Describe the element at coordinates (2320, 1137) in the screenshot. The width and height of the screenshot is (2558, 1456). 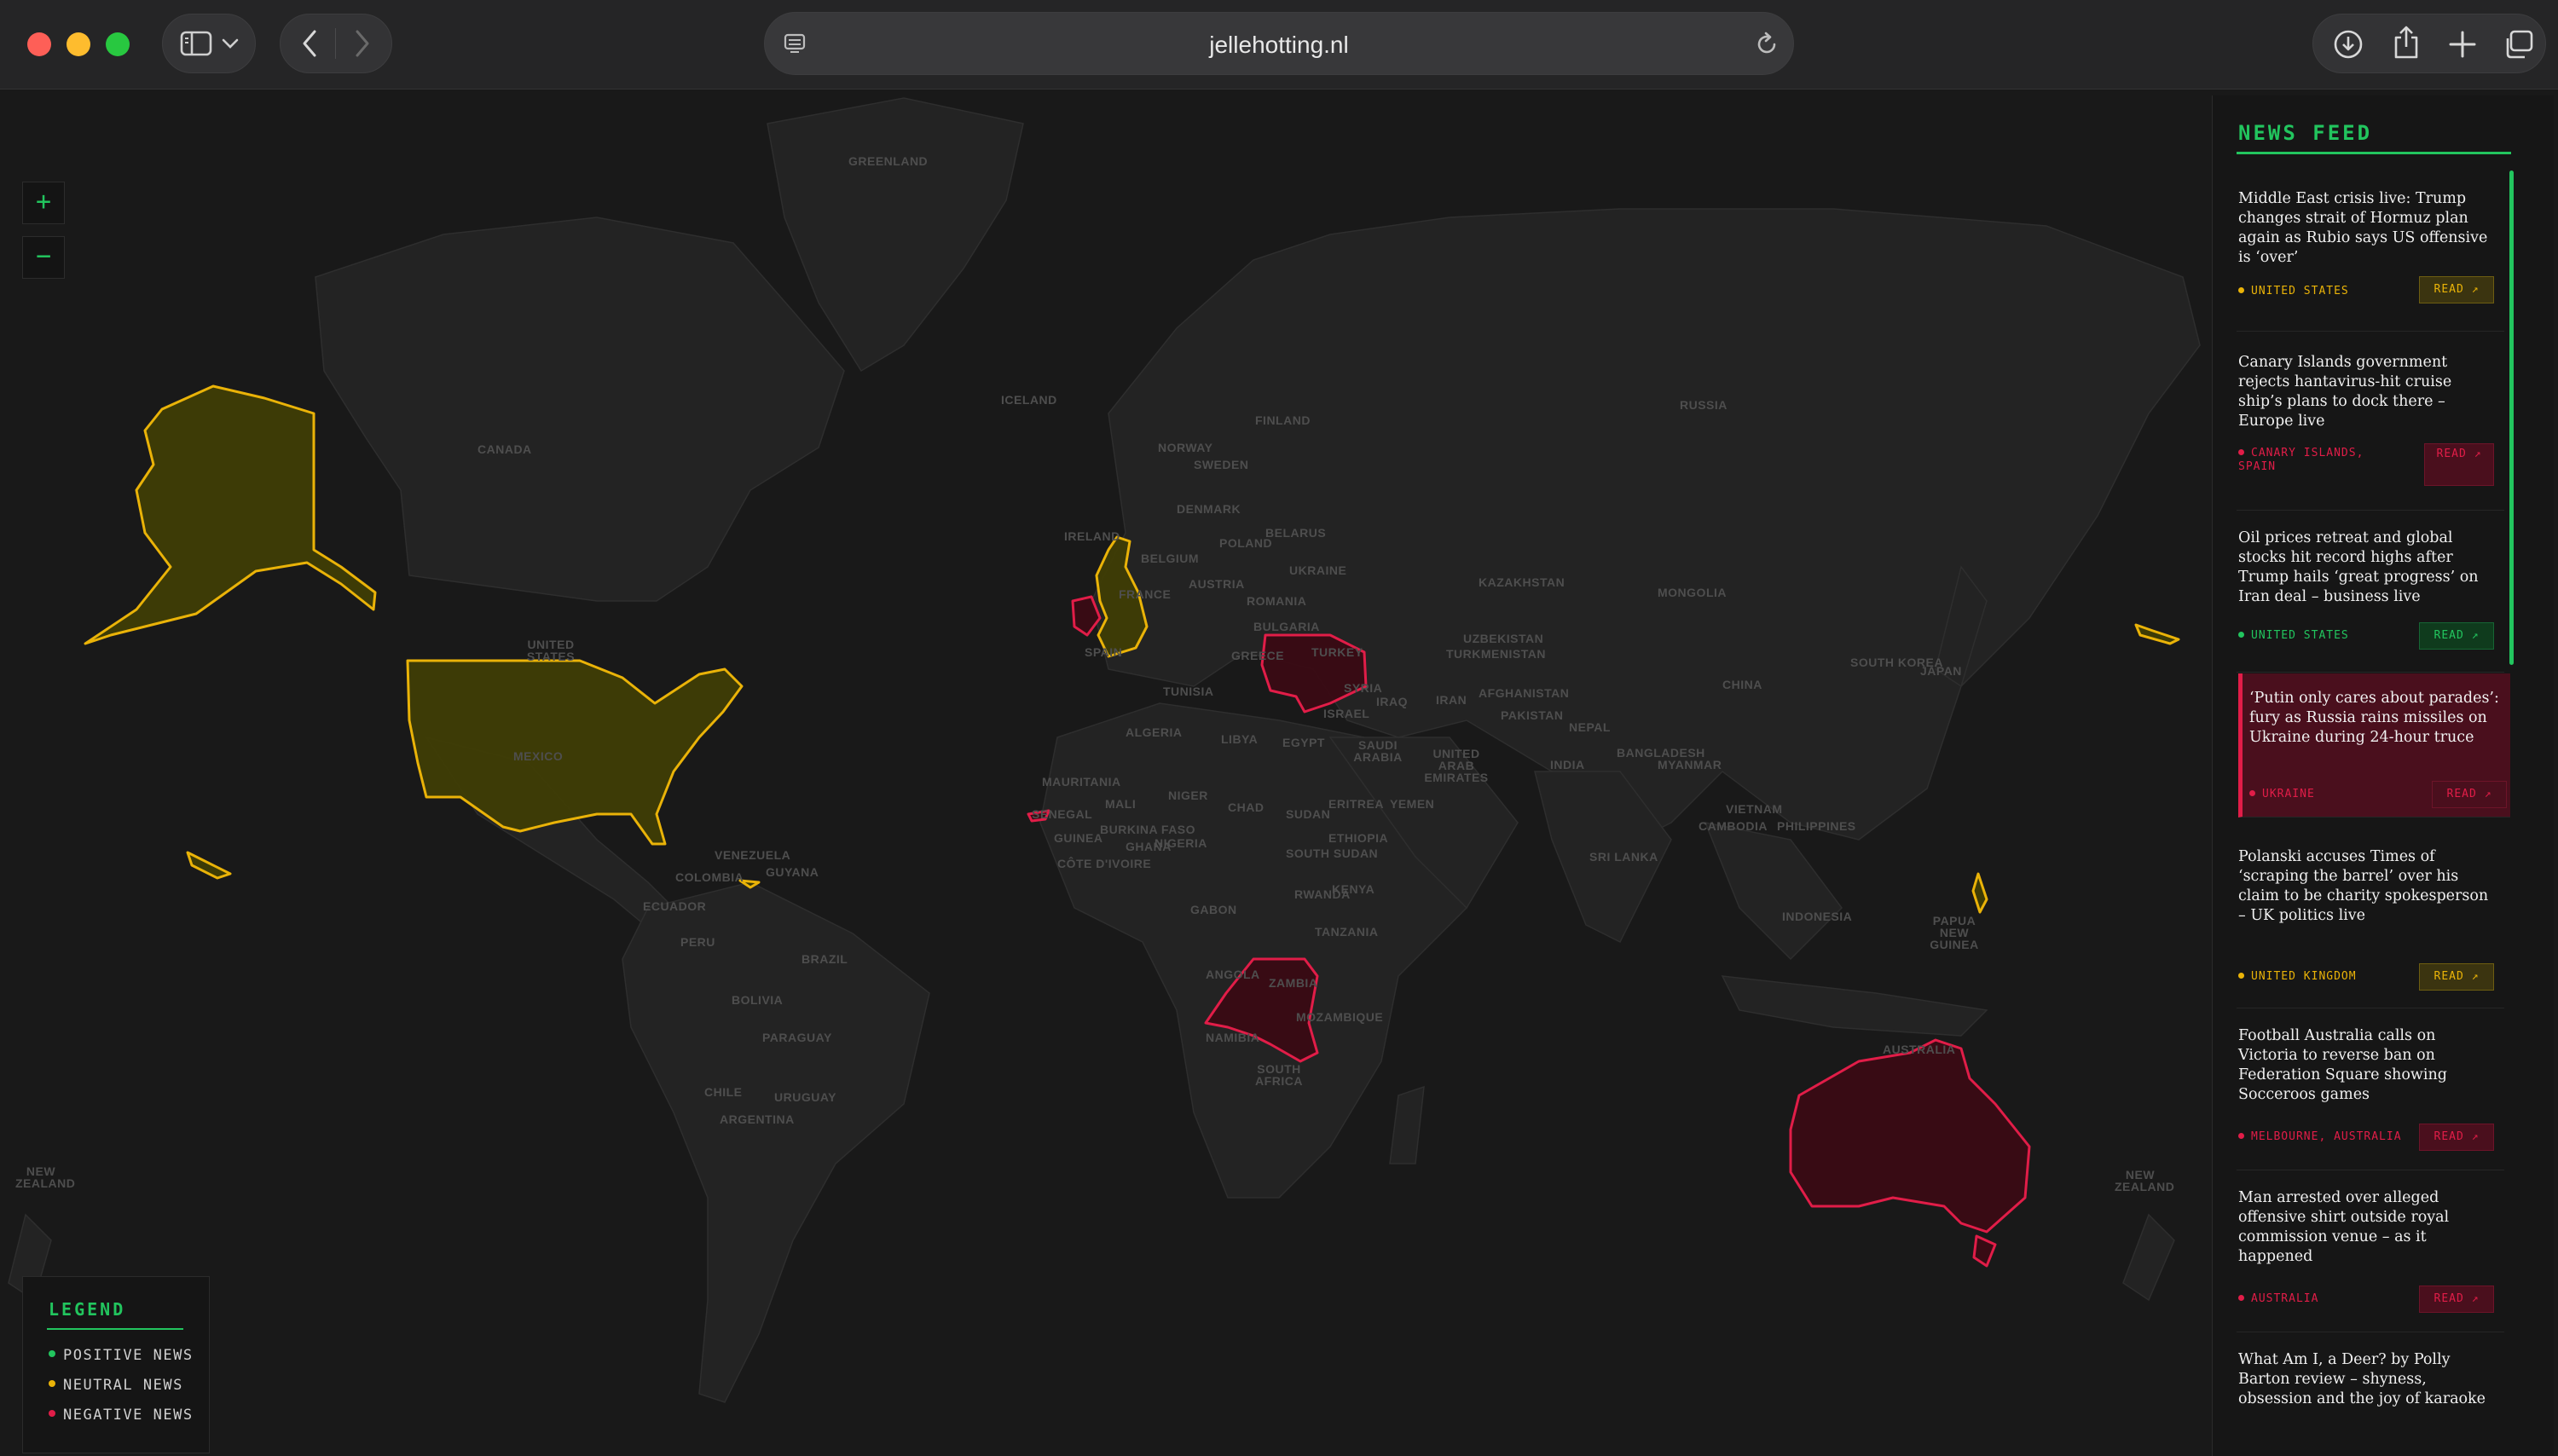
I see `news-location: MELBOURNE, AUSTRALIA` at that location.